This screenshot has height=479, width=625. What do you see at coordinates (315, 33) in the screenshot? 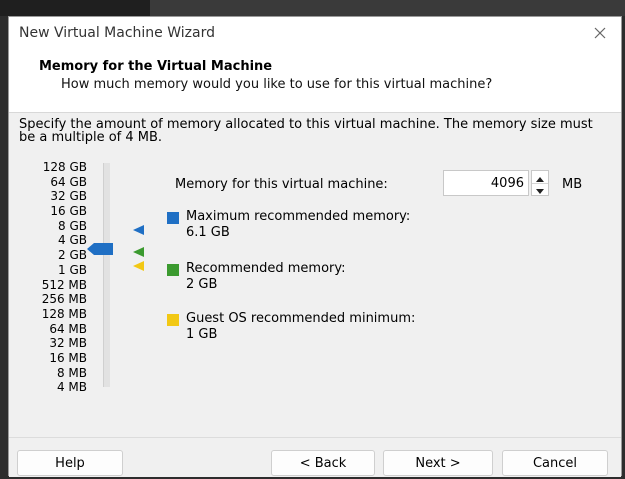
I see `title-bar: New Virtual Machine Wizard` at bounding box center [315, 33].